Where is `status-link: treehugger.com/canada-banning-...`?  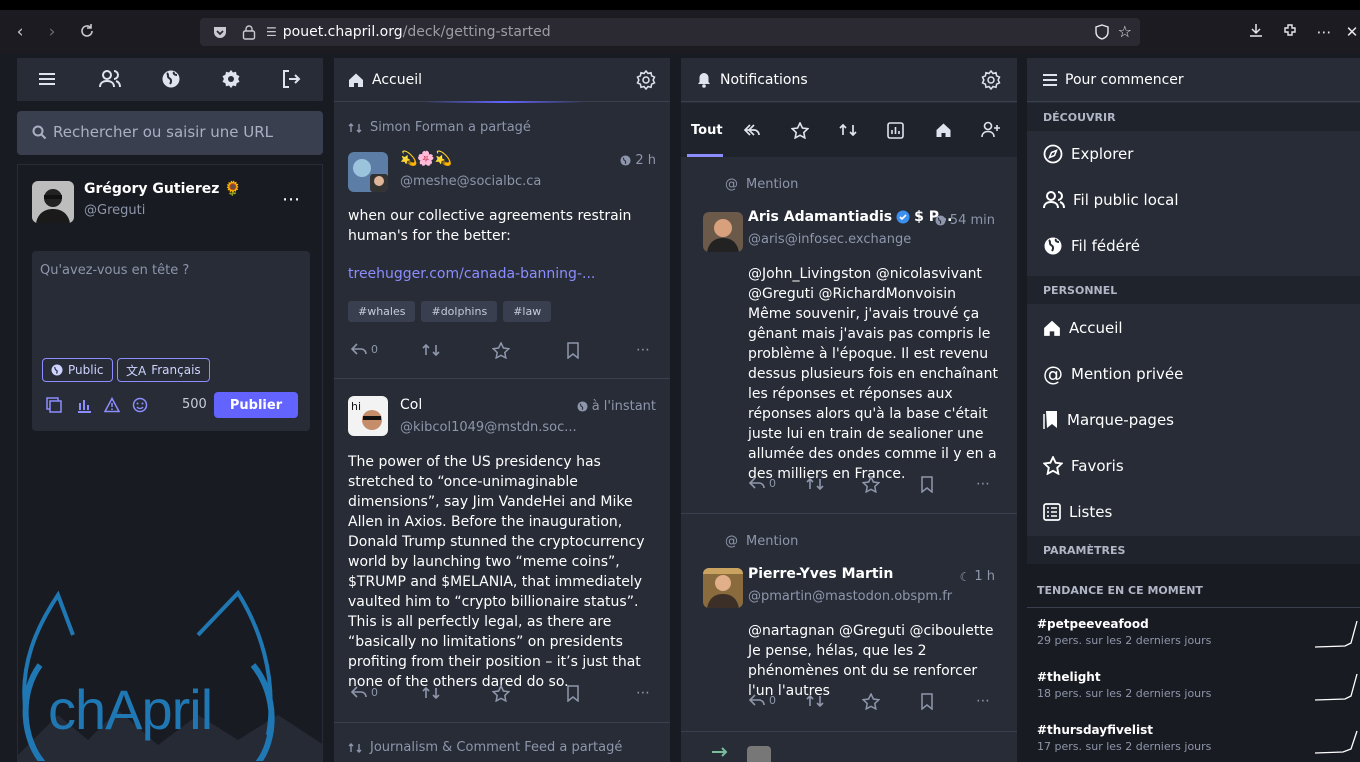 status-link: treehugger.com/canada-banning-... is located at coordinates (471, 274).